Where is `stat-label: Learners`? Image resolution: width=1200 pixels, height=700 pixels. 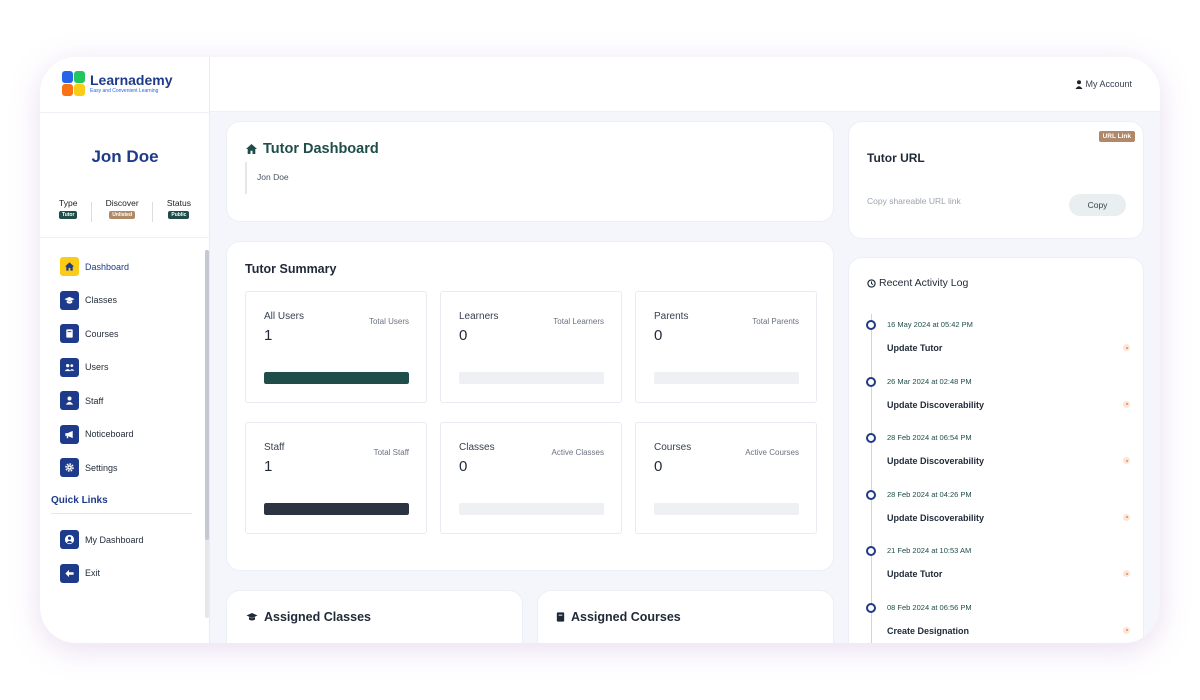 stat-label: Learners is located at coordinates (479, 316).